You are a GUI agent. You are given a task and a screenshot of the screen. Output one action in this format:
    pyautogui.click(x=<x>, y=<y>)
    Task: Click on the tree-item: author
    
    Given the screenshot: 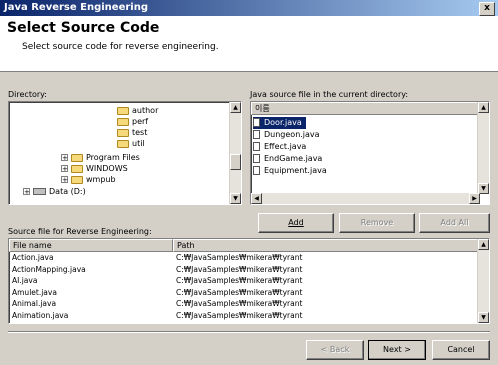 What is the action you would take?
    pyautogui.click(x=137, y=110)
    